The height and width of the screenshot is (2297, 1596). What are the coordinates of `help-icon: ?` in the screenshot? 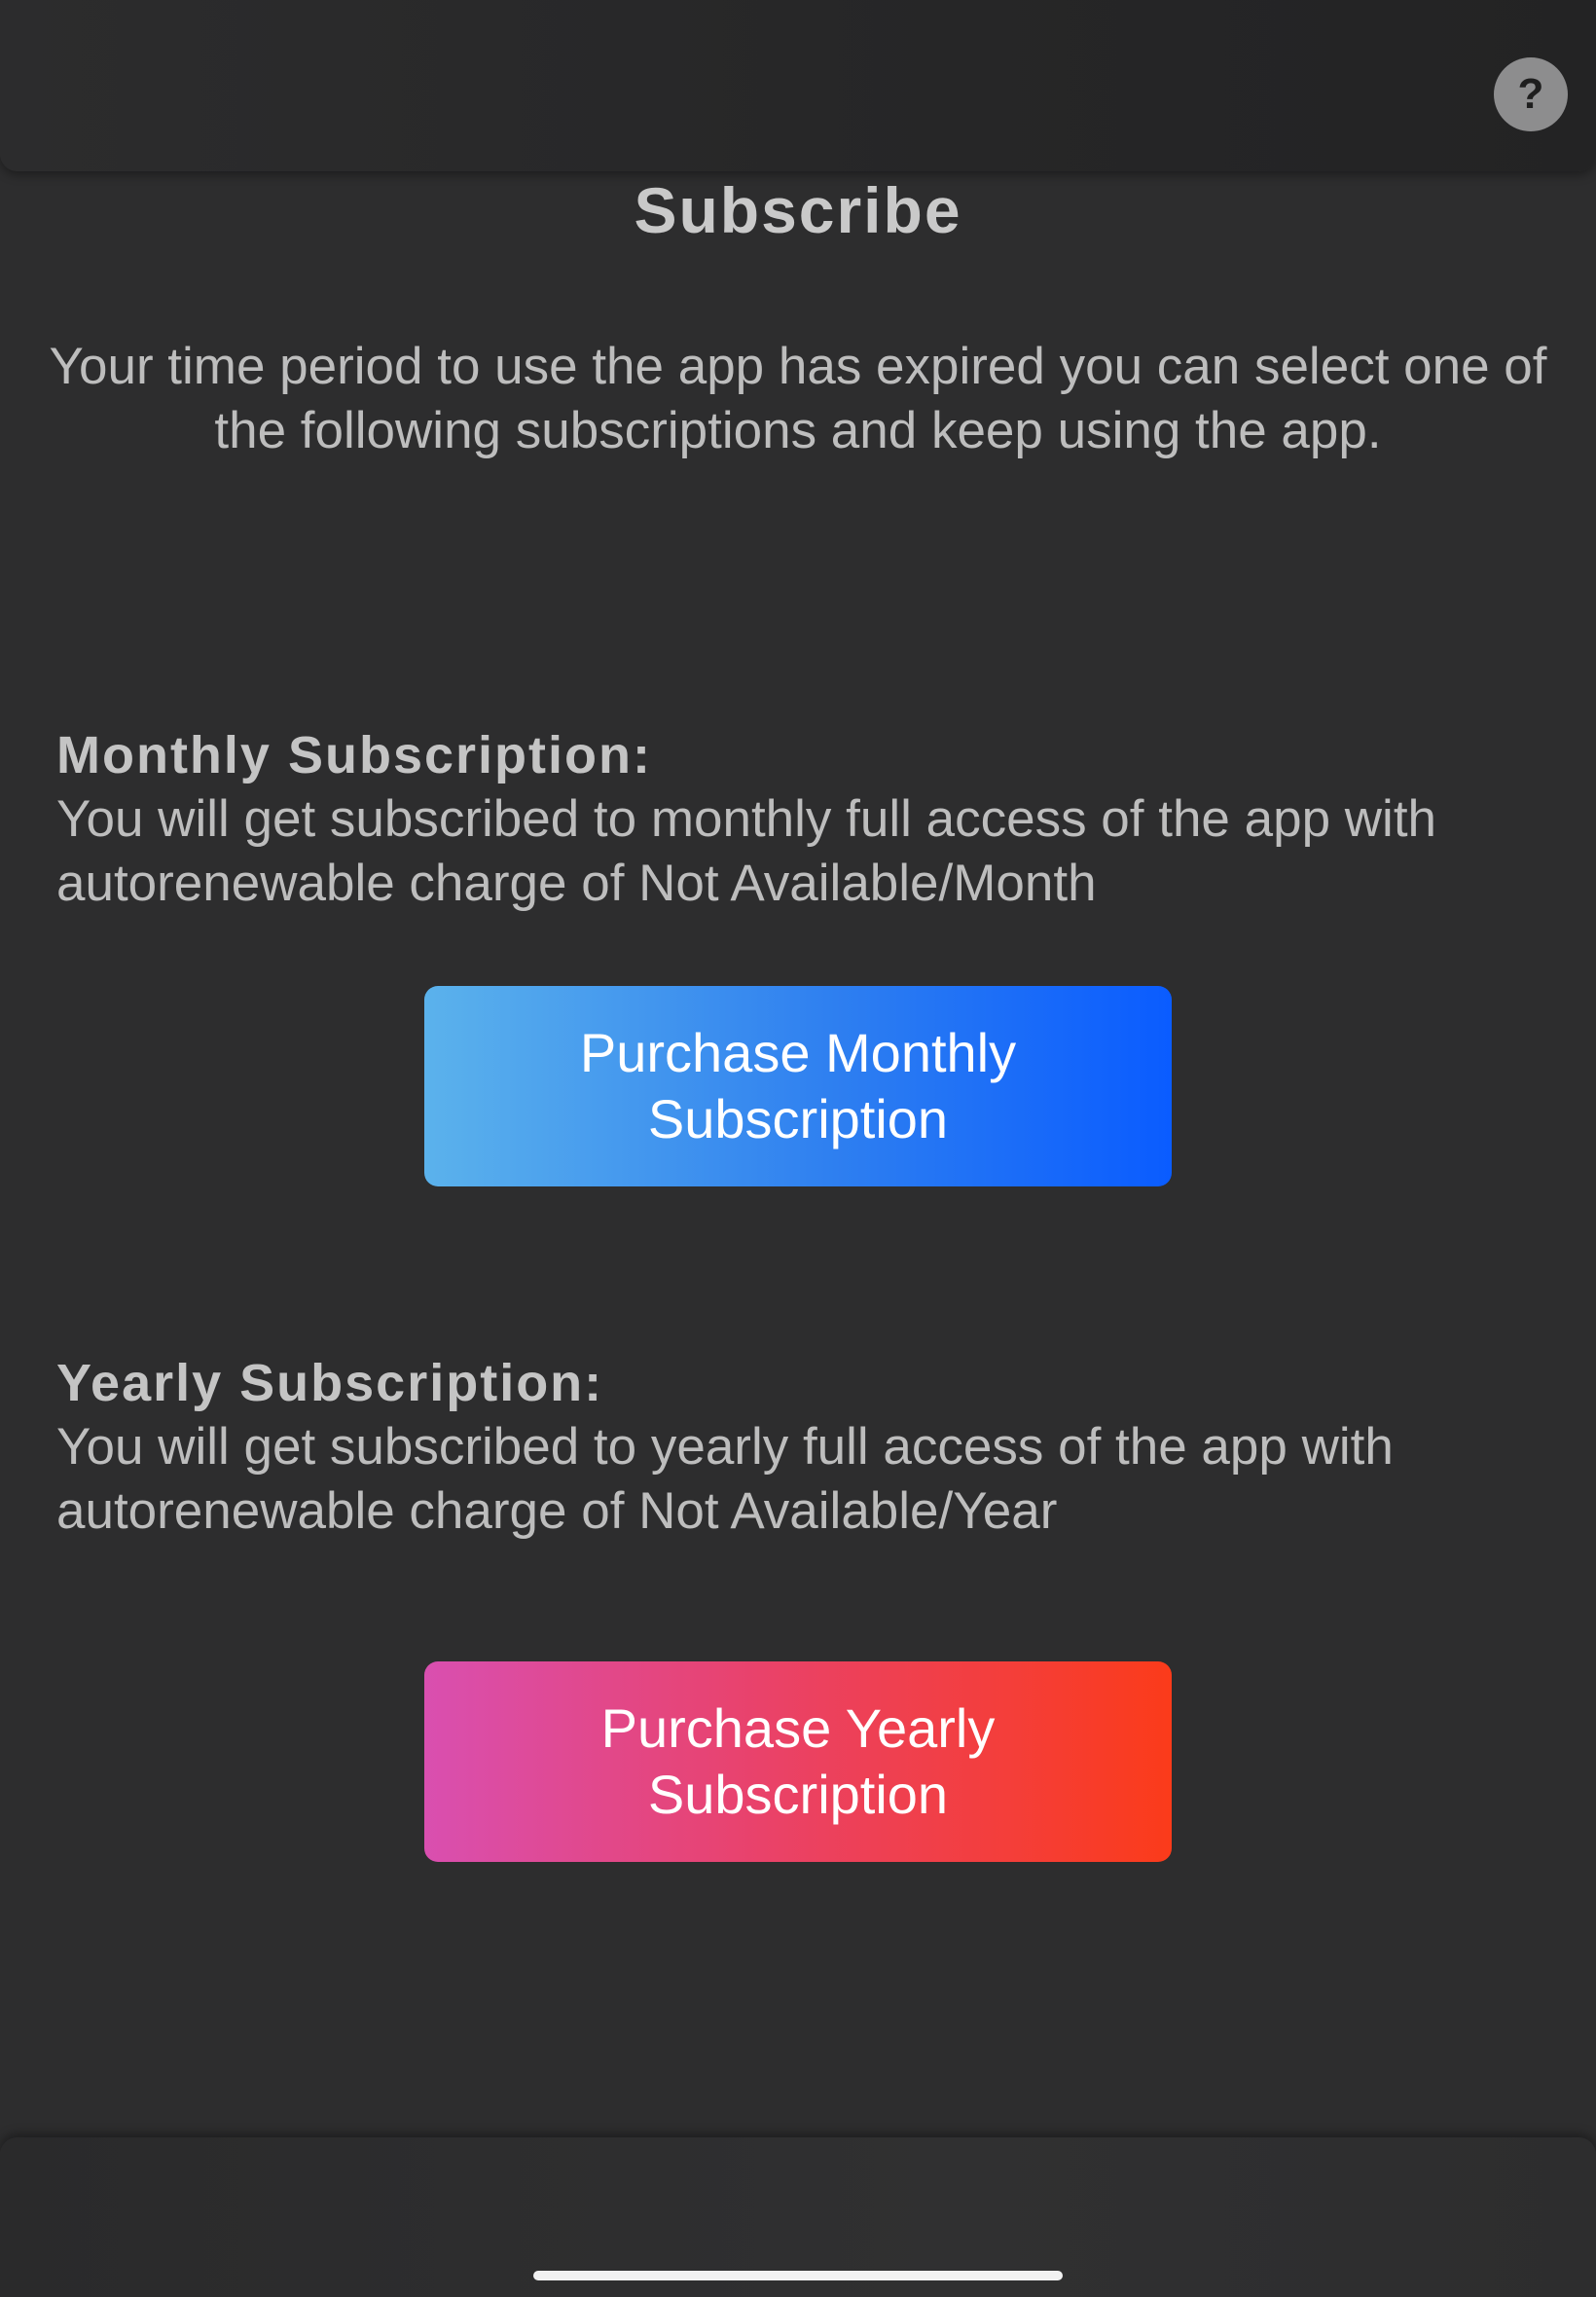 It's located at (1531, 94).